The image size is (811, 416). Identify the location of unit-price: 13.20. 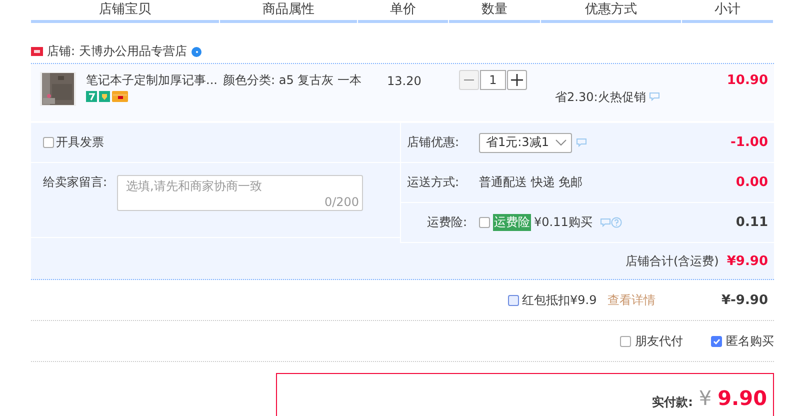
(404, 81).